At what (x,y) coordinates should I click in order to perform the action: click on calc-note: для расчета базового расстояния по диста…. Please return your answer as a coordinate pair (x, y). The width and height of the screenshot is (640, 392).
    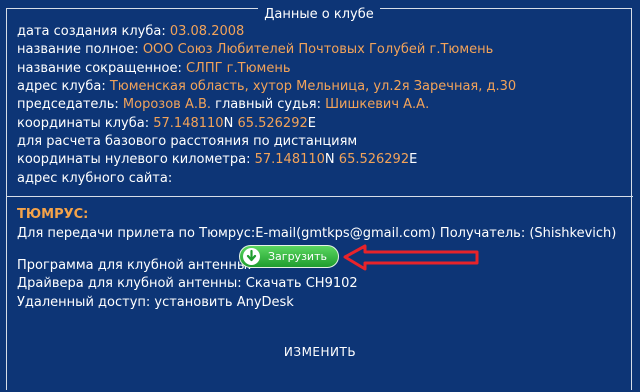
    Looking at the image, I should click on (187, 141).